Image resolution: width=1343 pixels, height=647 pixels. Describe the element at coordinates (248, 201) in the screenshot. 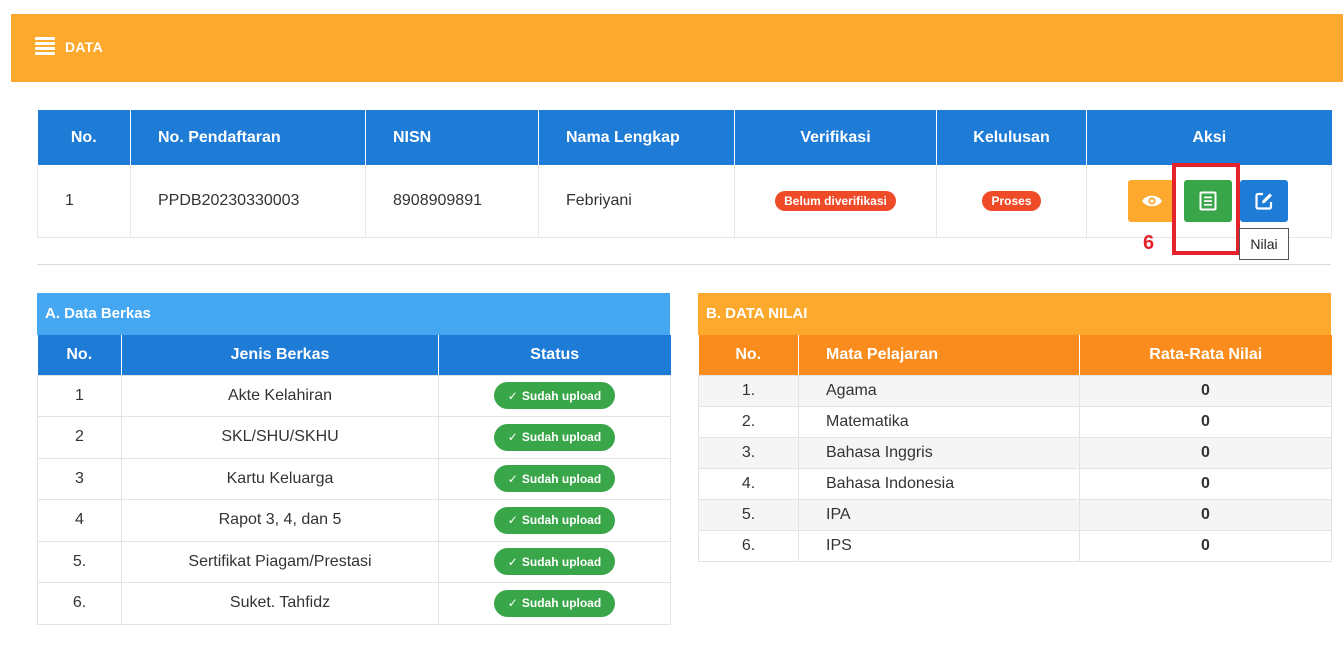

I see `cell-no-pendaftaran: PPDB20230330003` at that location.